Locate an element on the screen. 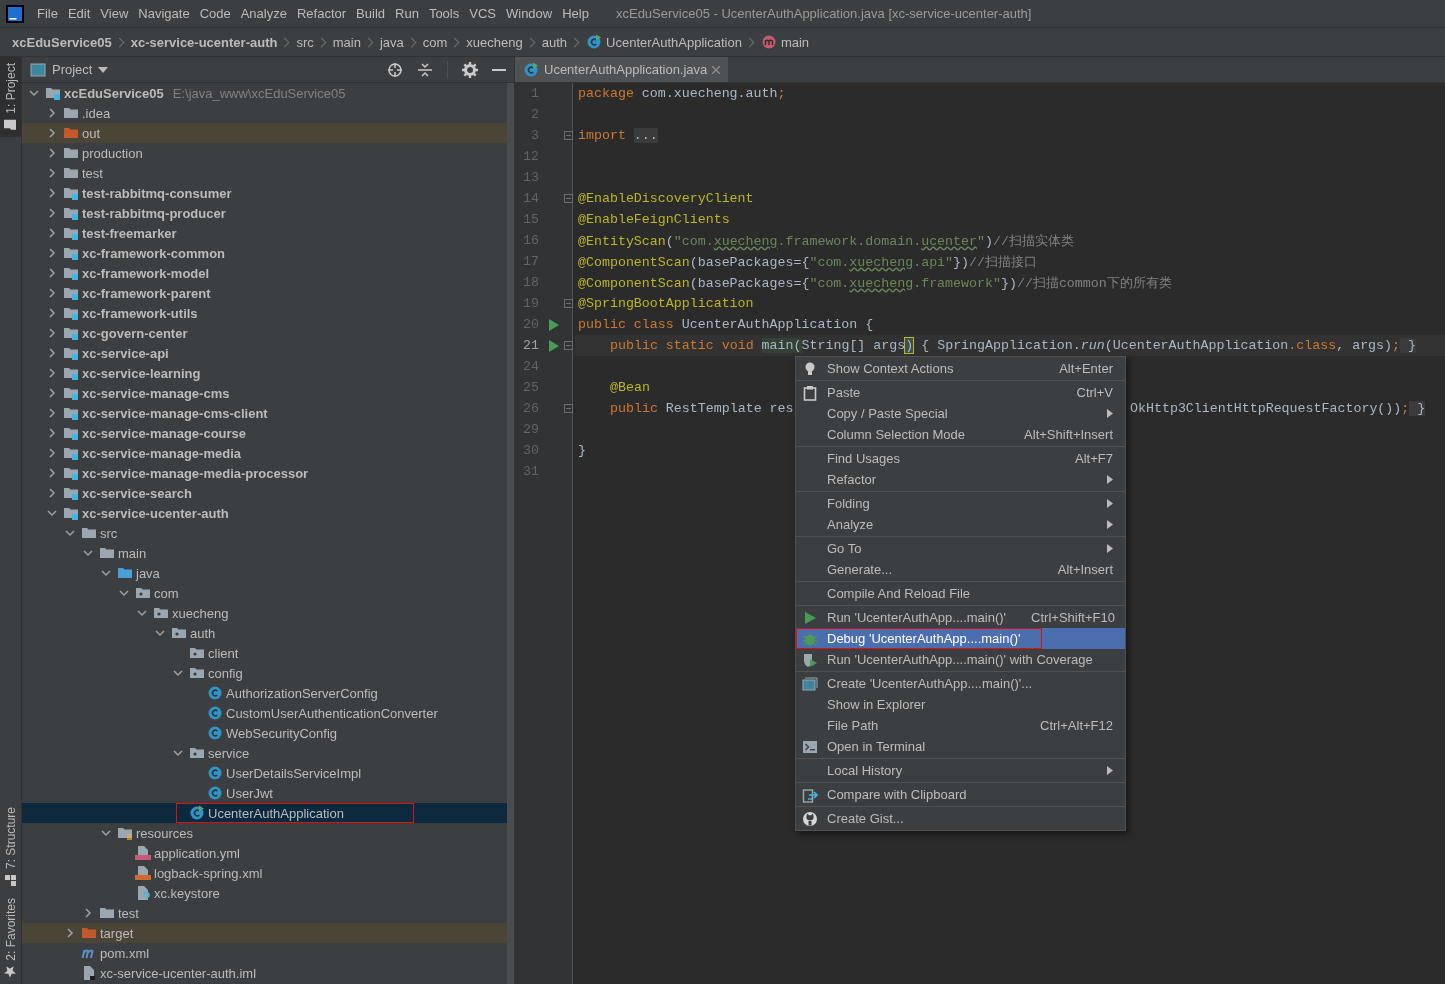 The image size is (1445, 984). menu-item: Local History is located at coordinates (960, 770).